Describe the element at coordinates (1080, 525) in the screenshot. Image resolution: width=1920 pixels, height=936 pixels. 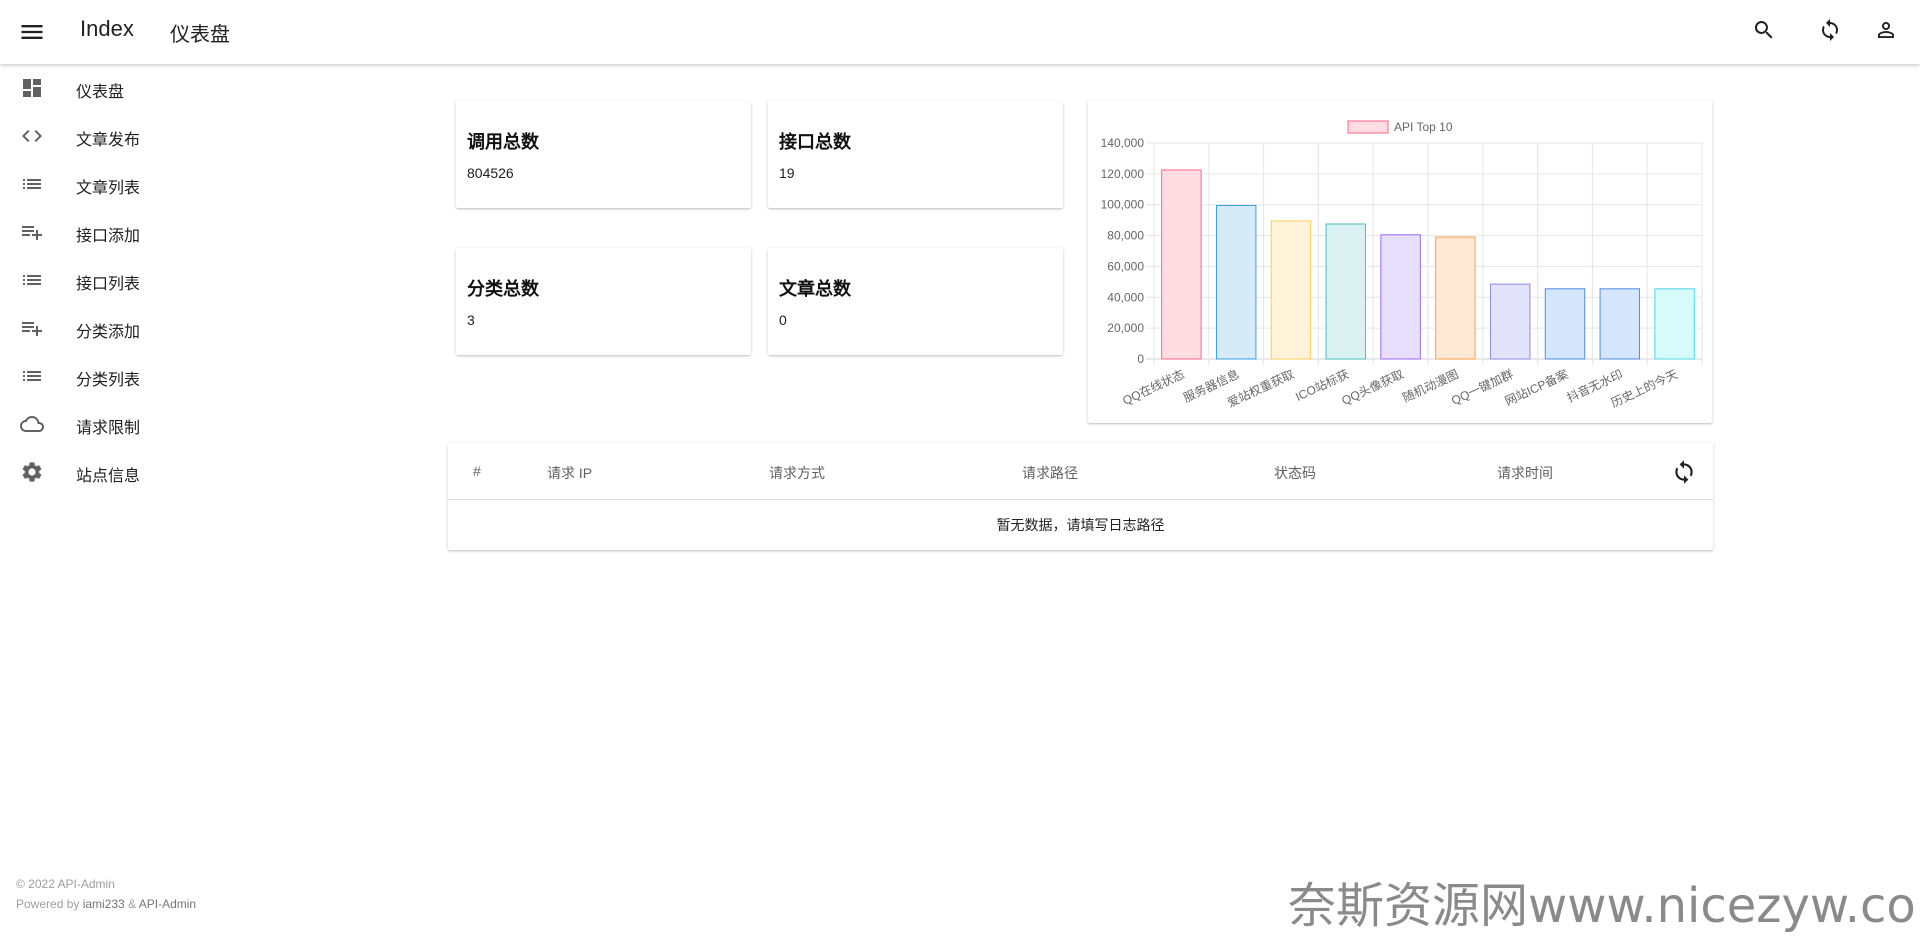
I see `table-empty-message: 暂无数据，请填写日志路径` at that location.